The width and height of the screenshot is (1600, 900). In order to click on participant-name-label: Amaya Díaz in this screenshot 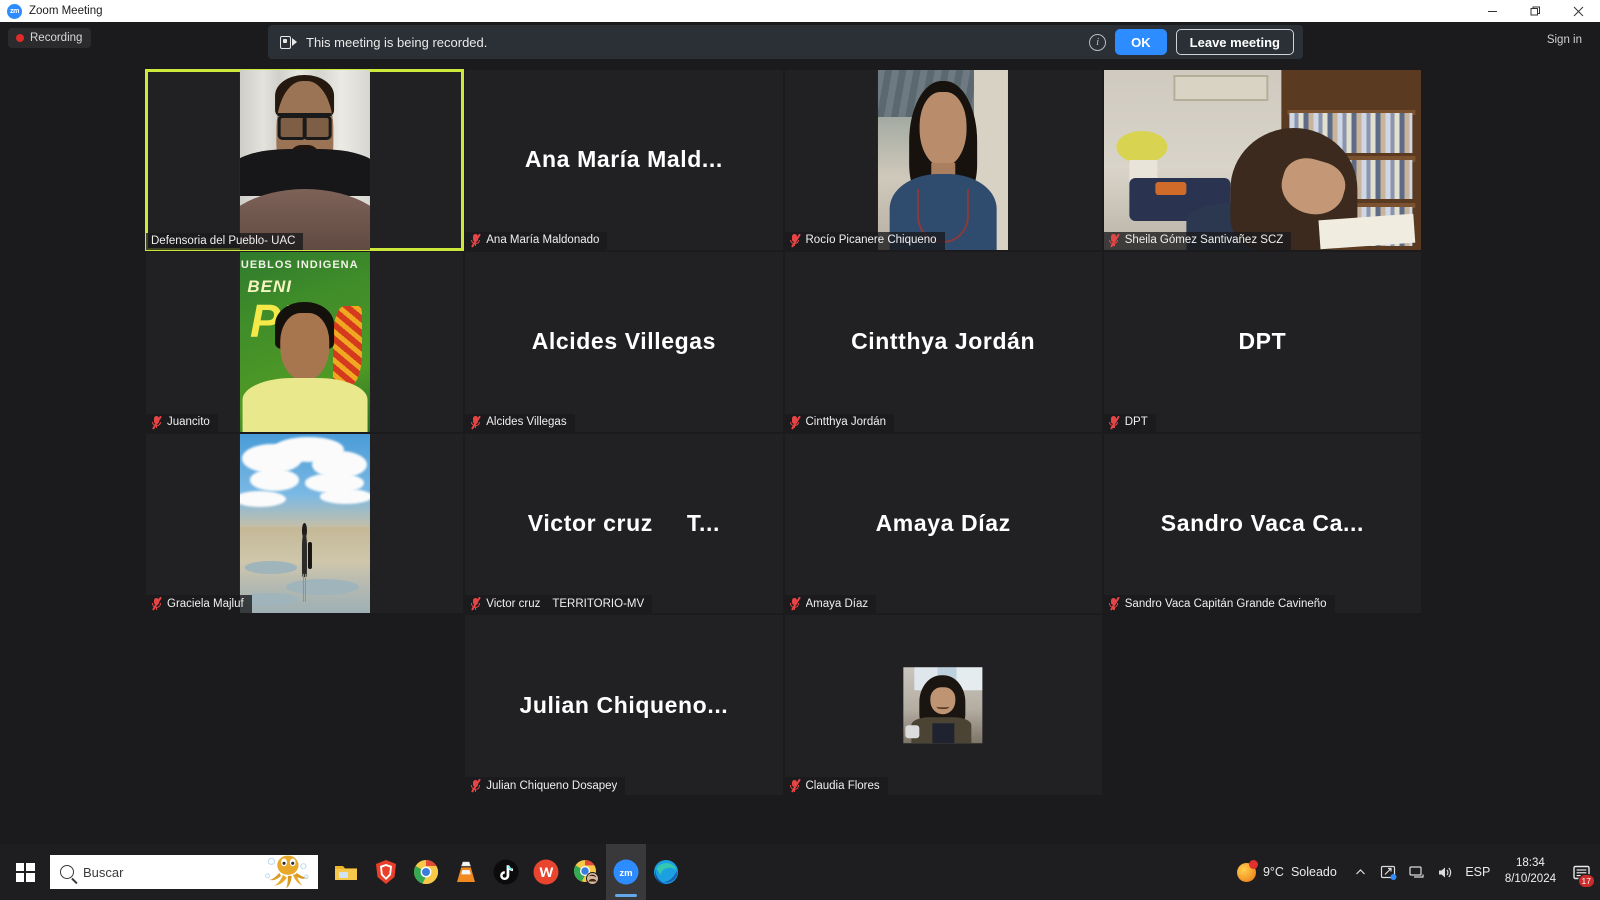, I will do `click(837, 603)`.